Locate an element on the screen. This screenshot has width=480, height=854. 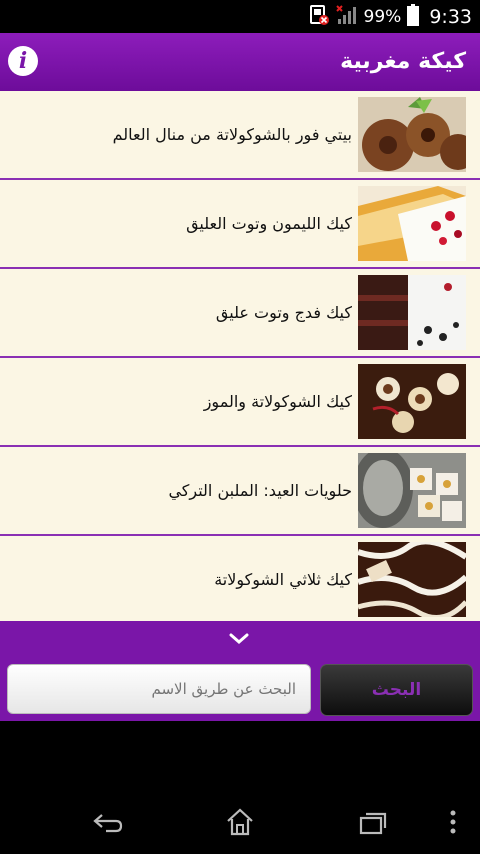
list-item: بيتي فور بالشوكولاتة من منال العالم is located at coordinates (240, 135).